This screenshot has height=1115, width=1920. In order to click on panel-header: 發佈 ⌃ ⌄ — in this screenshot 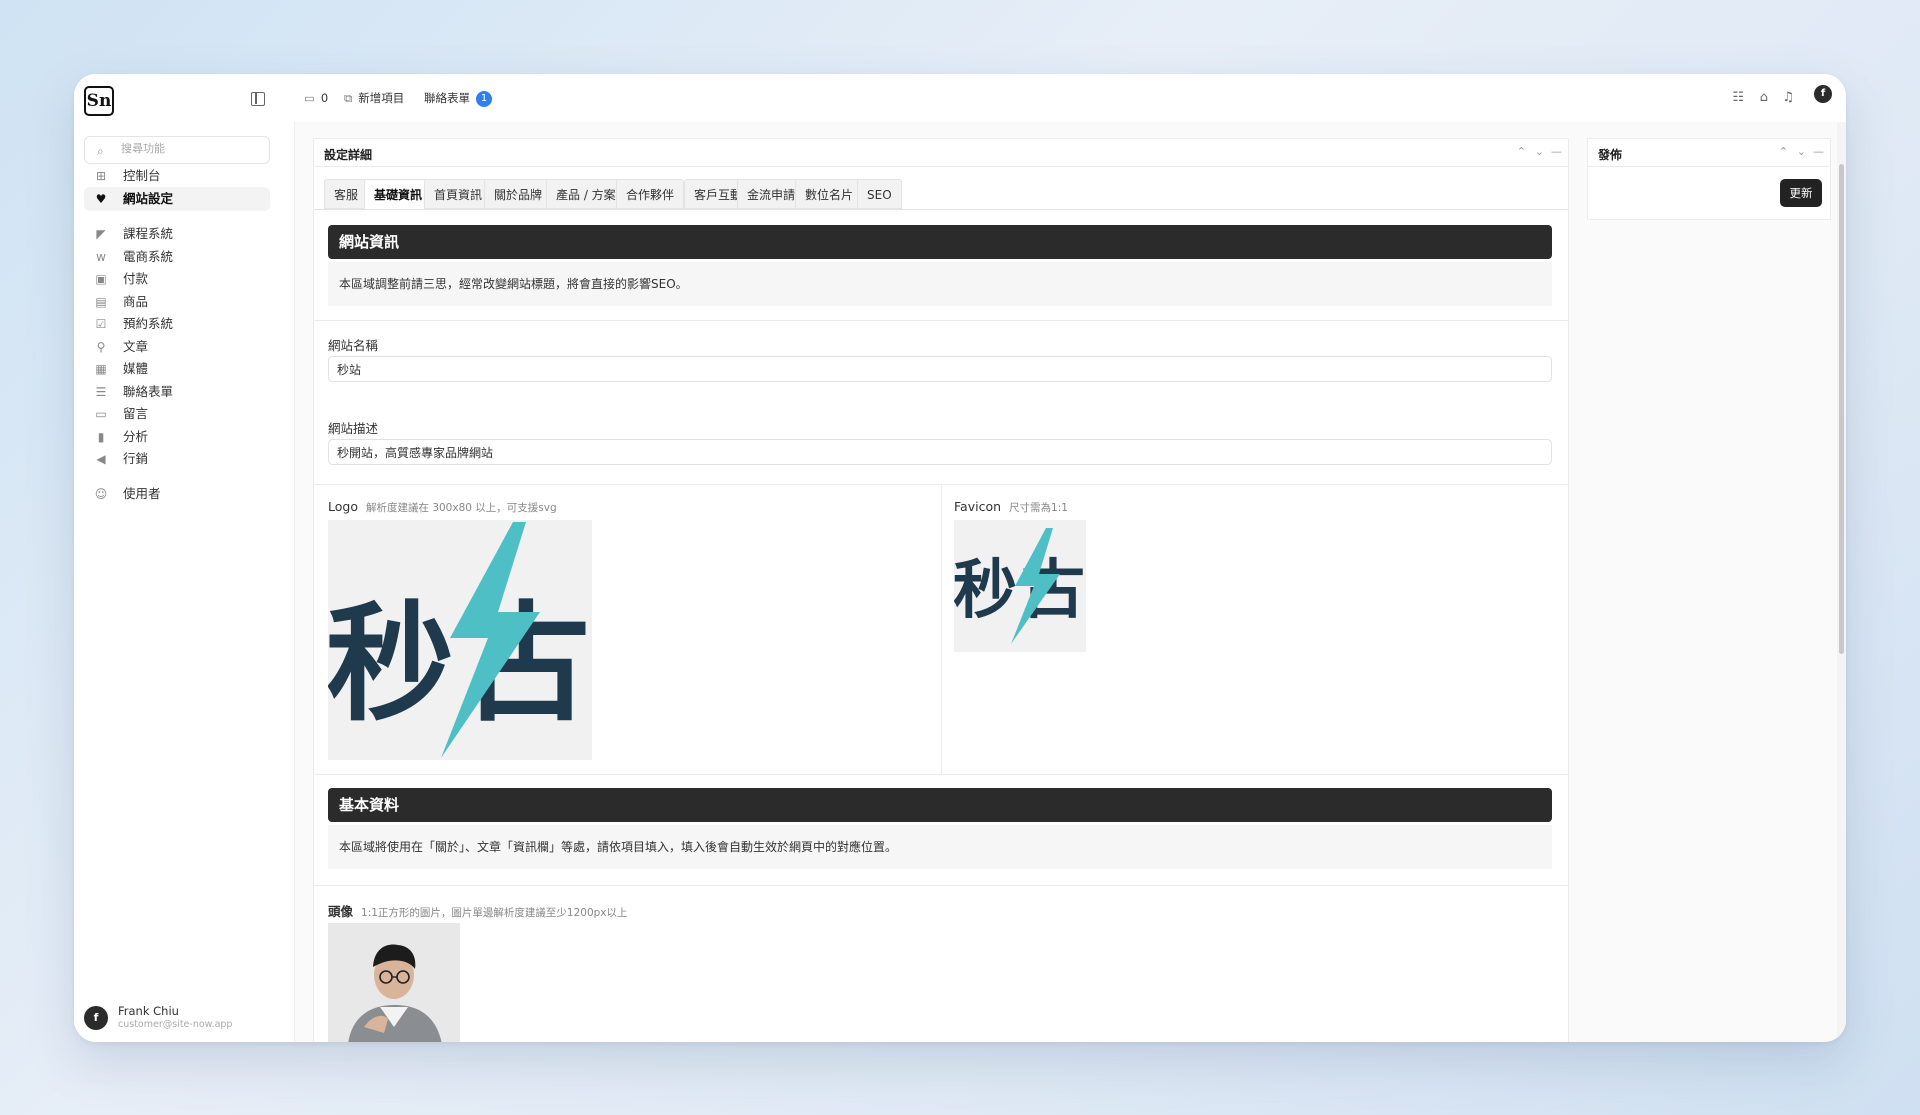, I will do `click(1709, 153)`.